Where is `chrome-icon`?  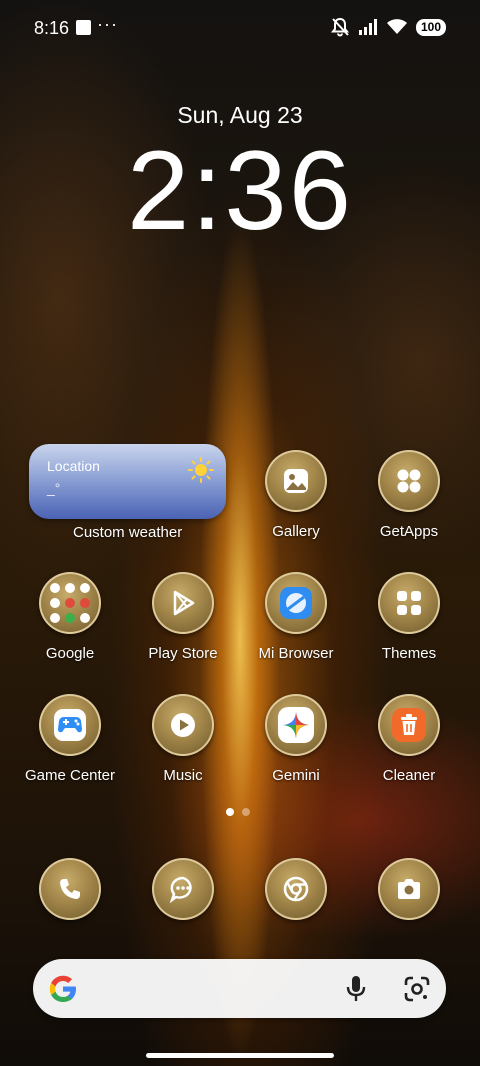
chrome-icon is located at coordinates (296, 889).